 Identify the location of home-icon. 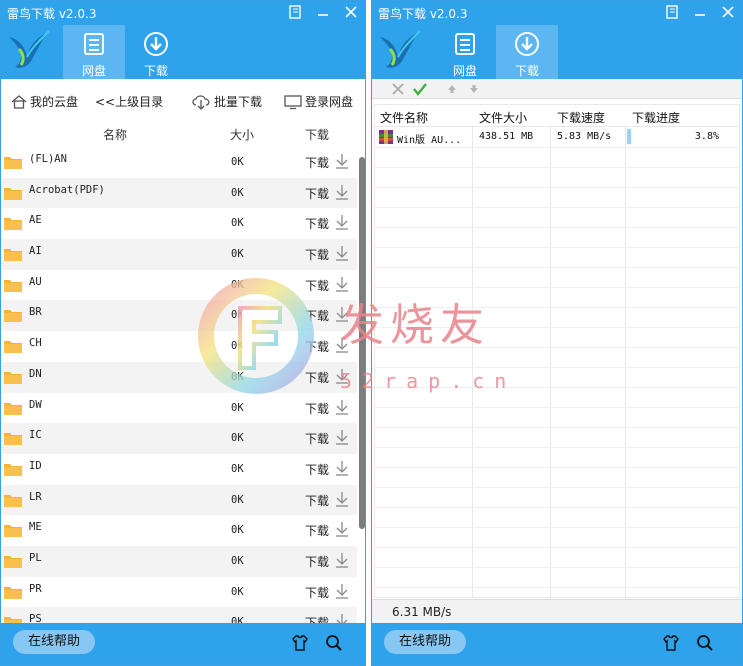
(19, 101).